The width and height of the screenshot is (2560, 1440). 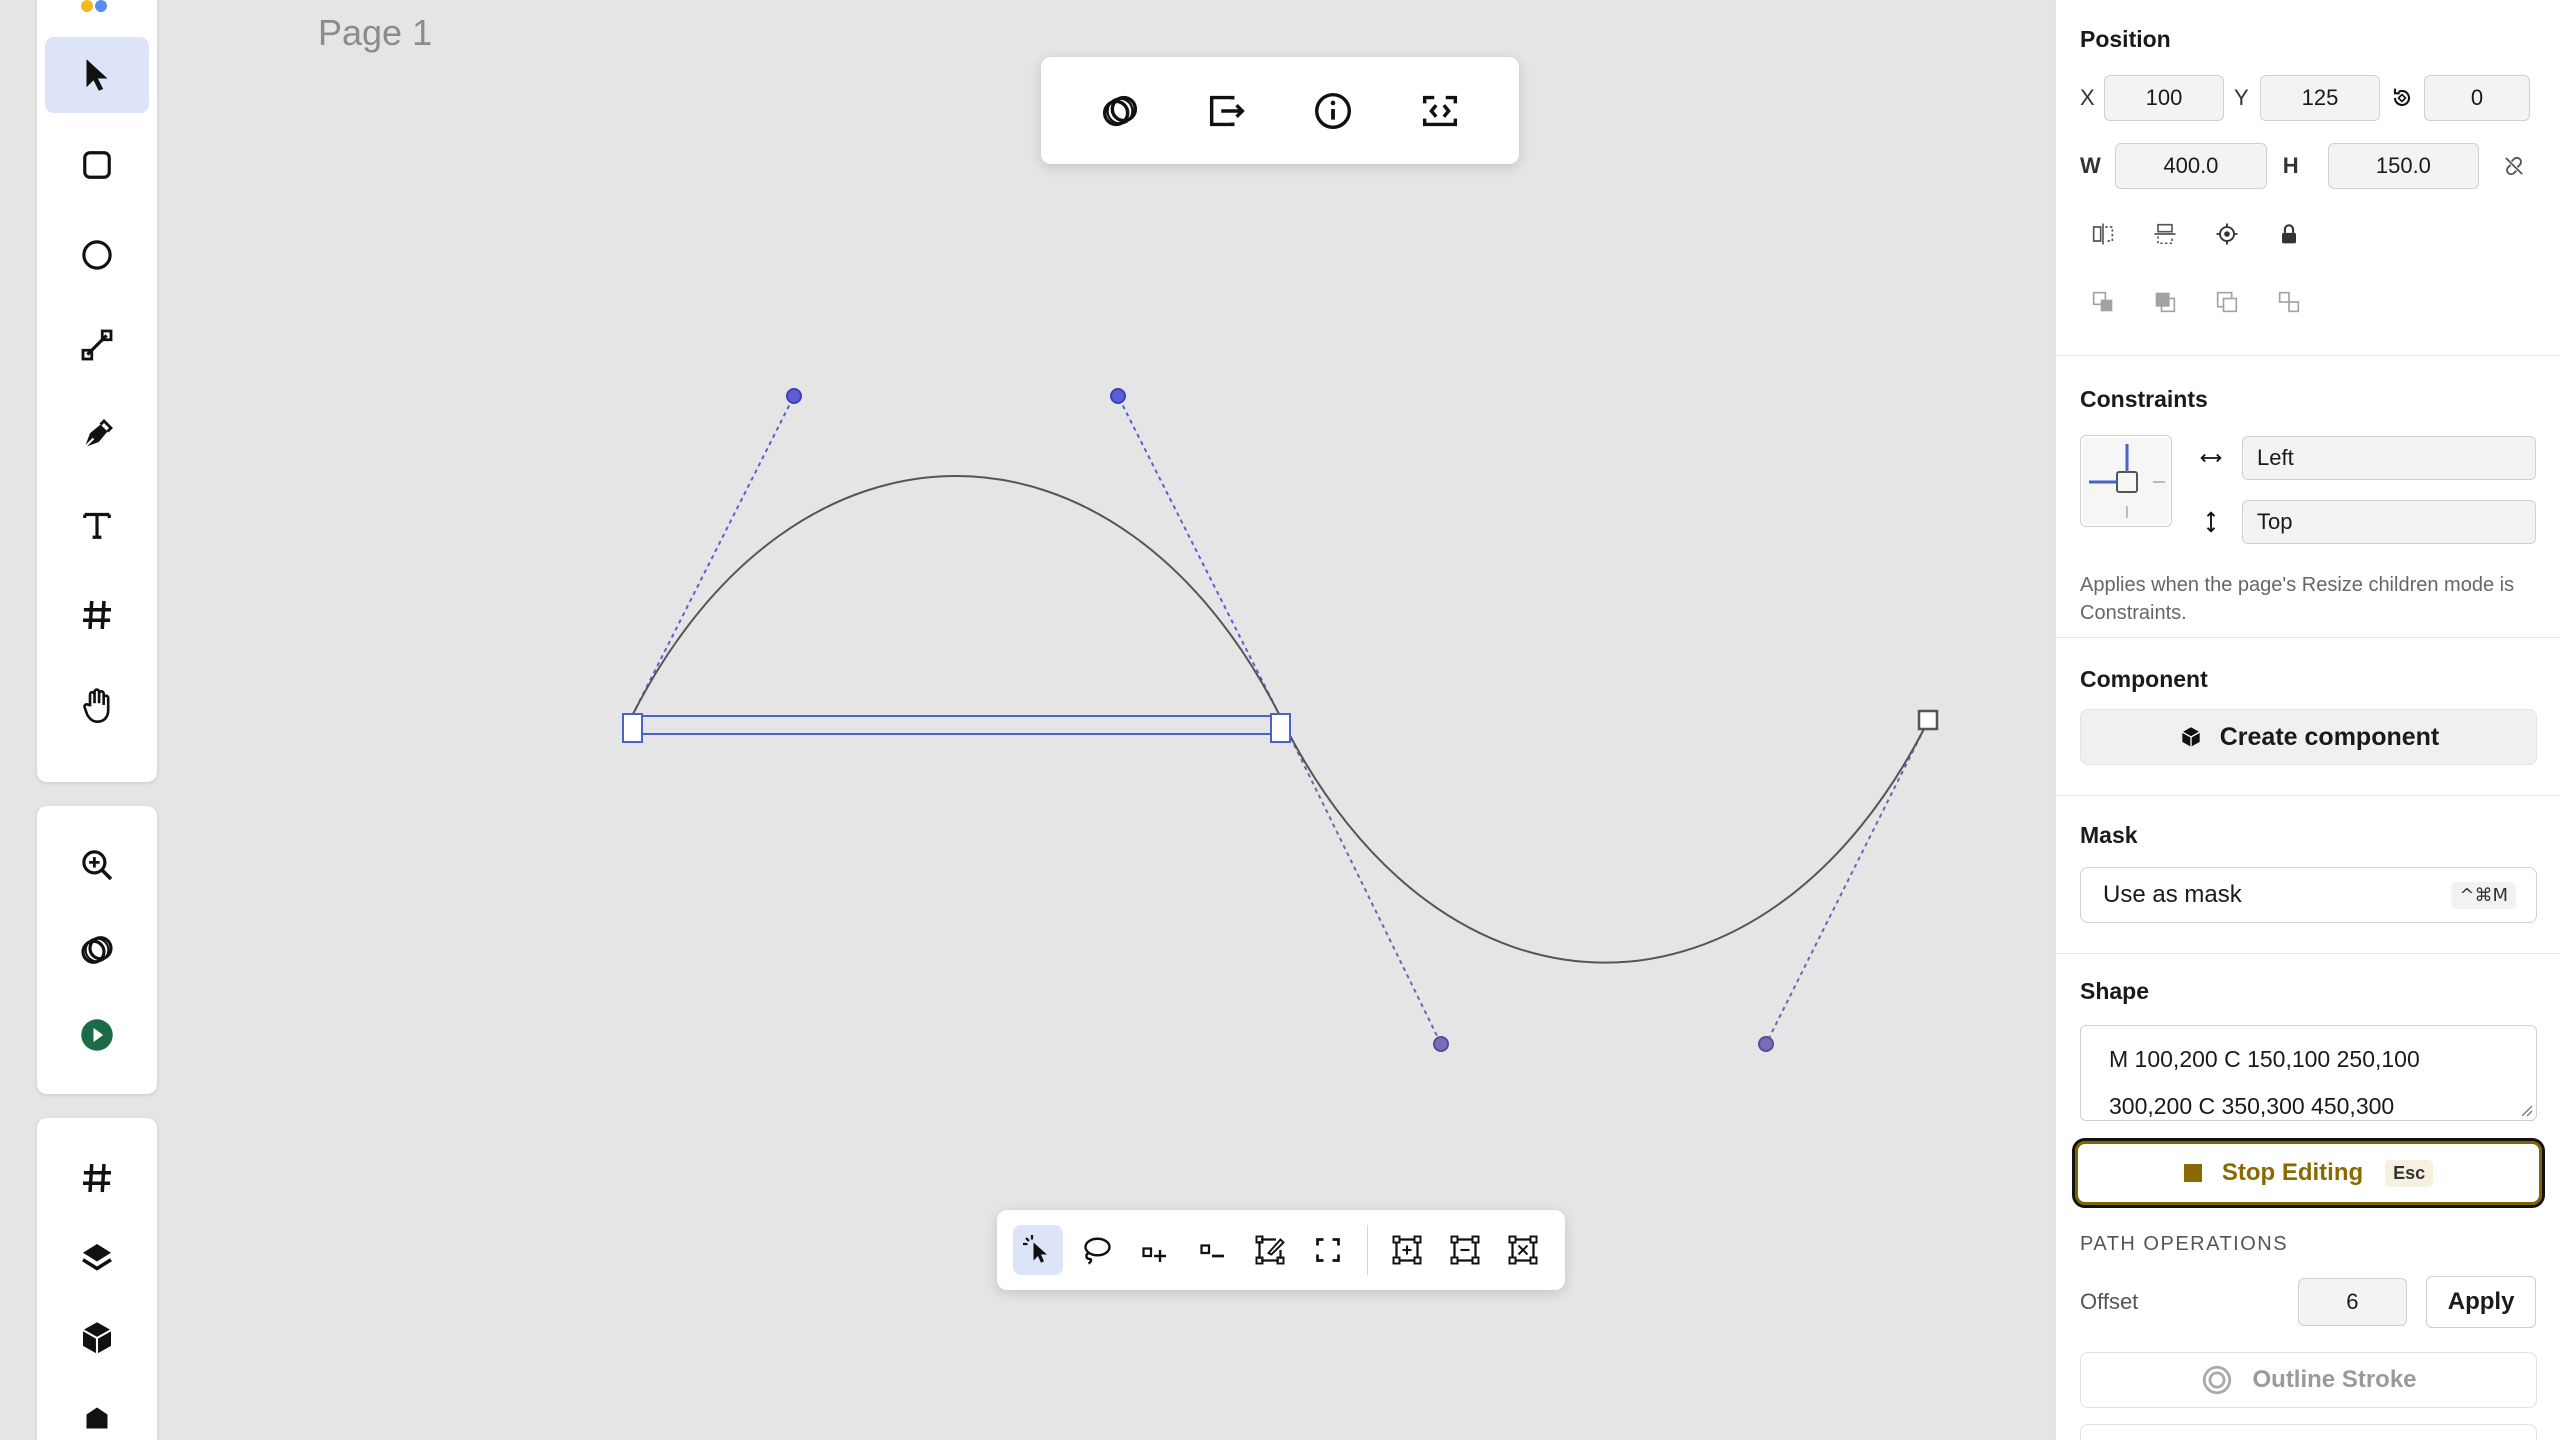 I want to click on logo-icon, so click(x=94, y=6).